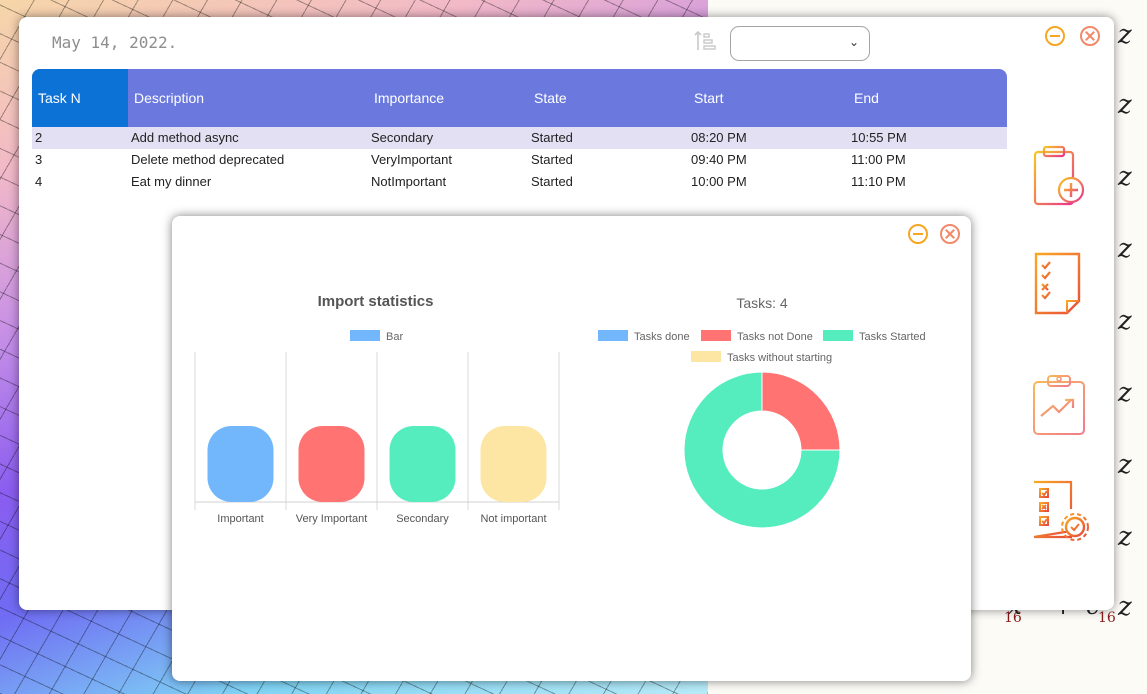 The height and width of the screenshot is (694, 1147). Describe the element at coordinates (719, 181) in the screenshot. I see `cell-start: 10:00 PM` at that location.